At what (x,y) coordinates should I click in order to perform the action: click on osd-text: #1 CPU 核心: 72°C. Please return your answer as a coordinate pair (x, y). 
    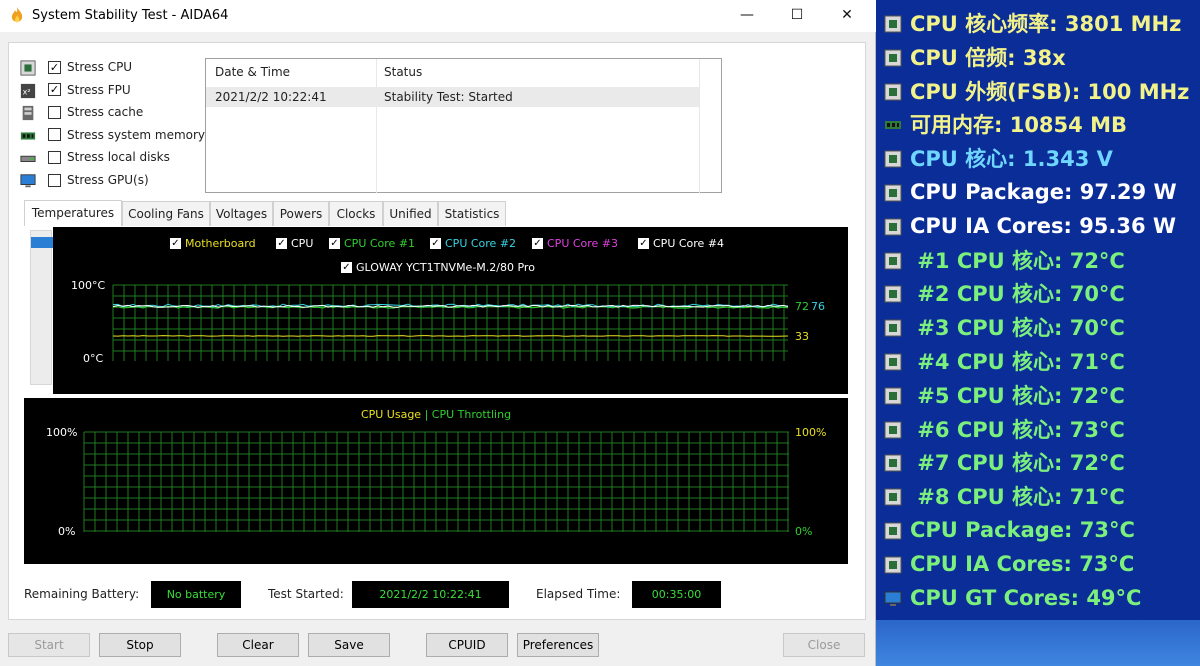
    Looking at the image, I should click on (1017, 260).